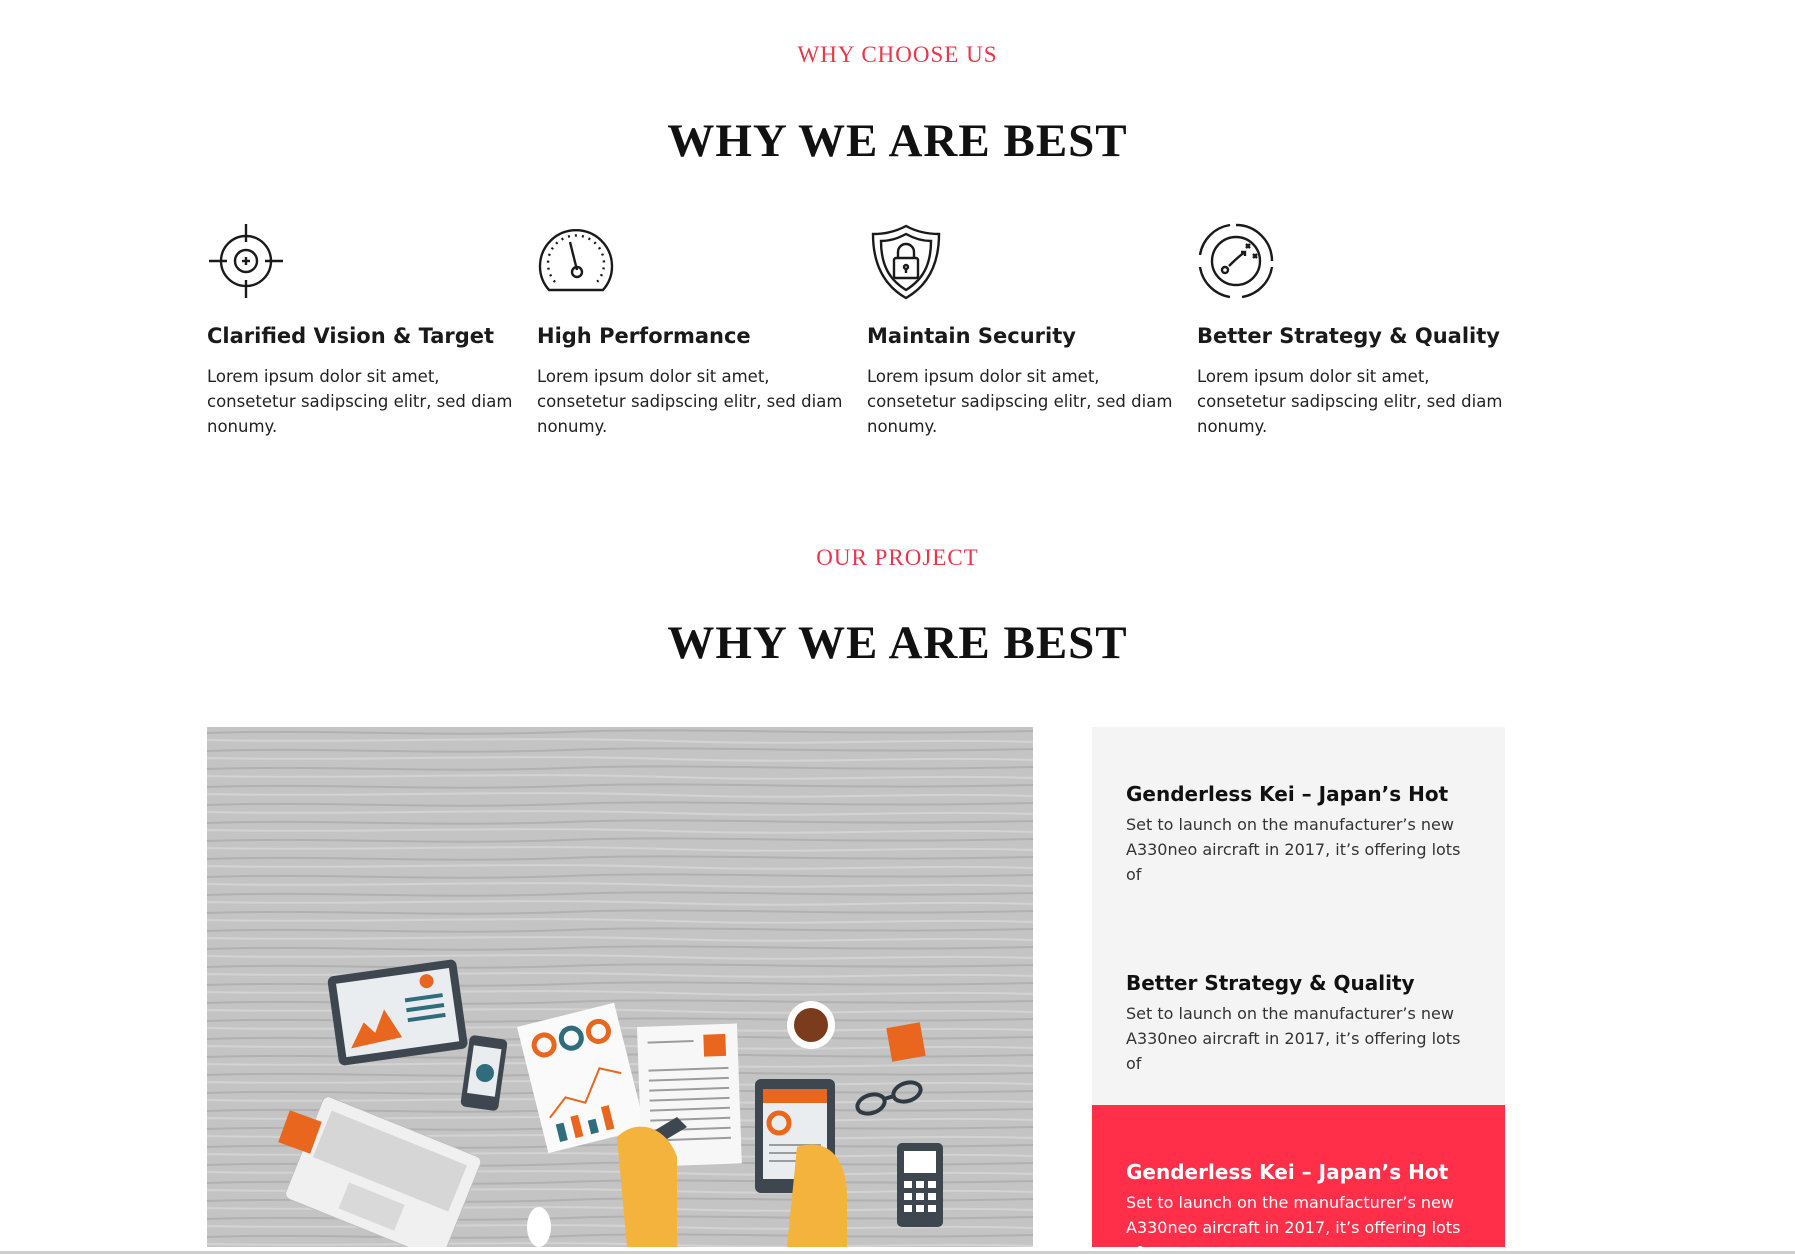 The image size is (1795, 1254). Describe the element at coordinates (906, 261) in the screenshot. I see `shield-lock-icon` at that location.